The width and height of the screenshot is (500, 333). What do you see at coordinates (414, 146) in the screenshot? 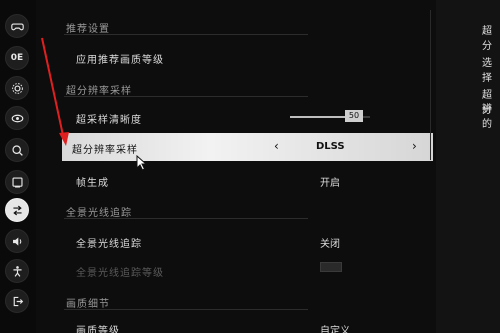
I see `arrow-right-icon: ›` at bounding box center [414, 146].